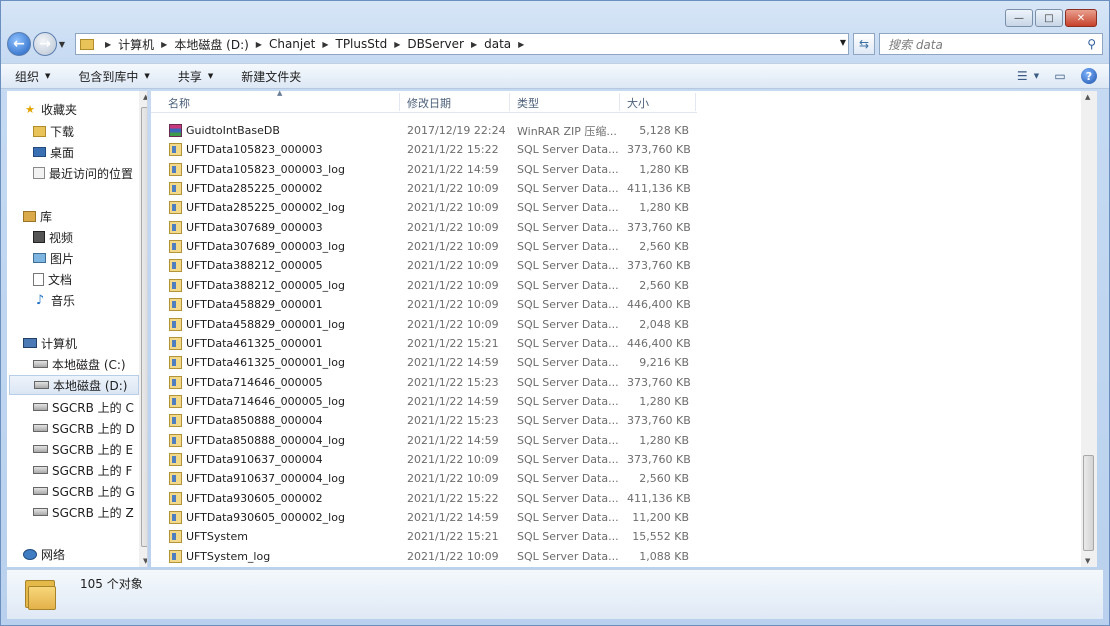 The height and width of the screenshot is (626, 1110). What do you see at coordinates (429, 103) in the screenshot?
I see `column-header-modified: 修改日期` at bounding box center [429, 103].